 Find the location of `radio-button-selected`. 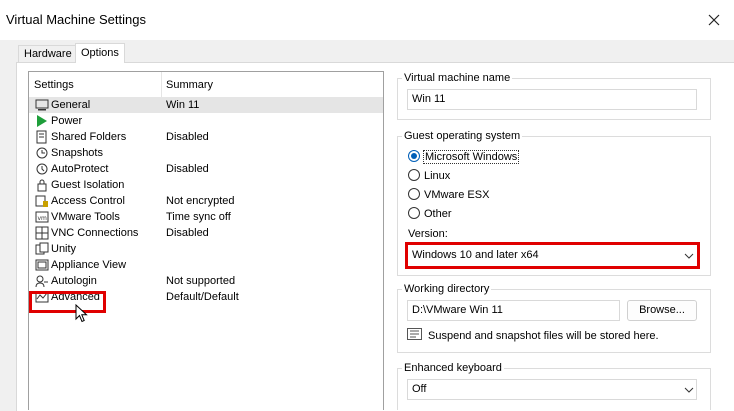

radio-button-selected is located at coordinates (414, 156).